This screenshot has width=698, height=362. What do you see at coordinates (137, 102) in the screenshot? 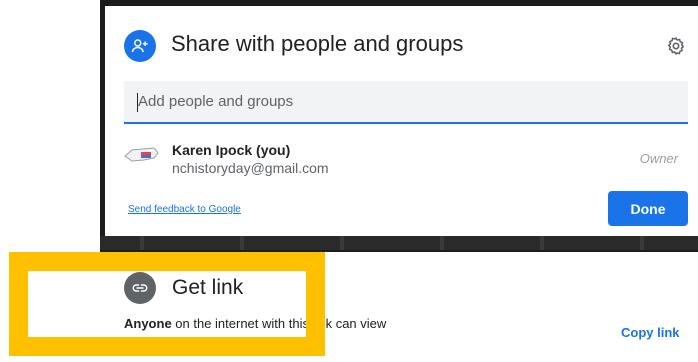
I see `text-caret` at bounding box center [137, 102].